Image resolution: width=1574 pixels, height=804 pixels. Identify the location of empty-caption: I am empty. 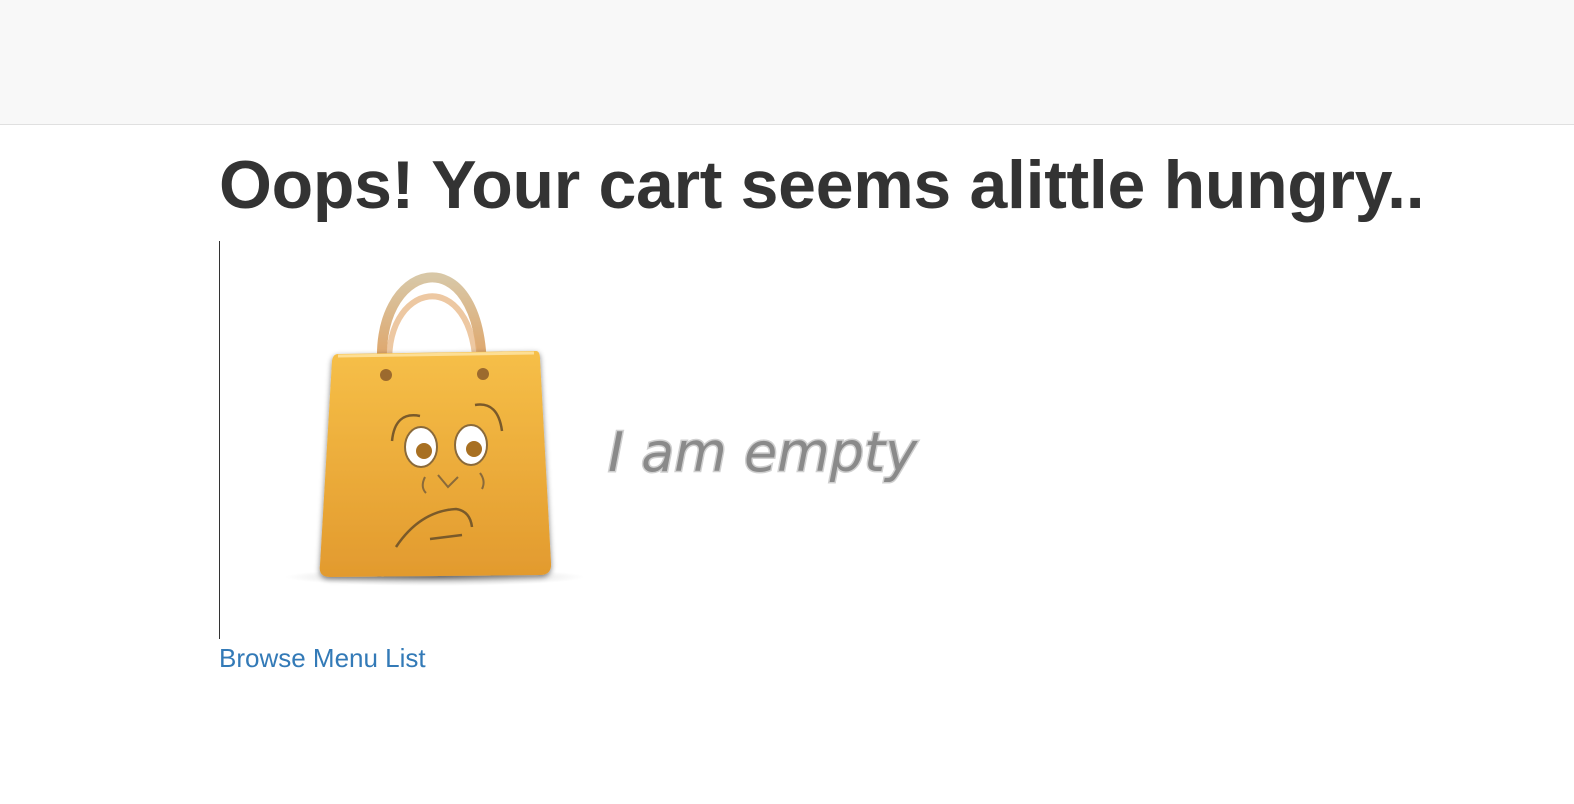
(763, 452).